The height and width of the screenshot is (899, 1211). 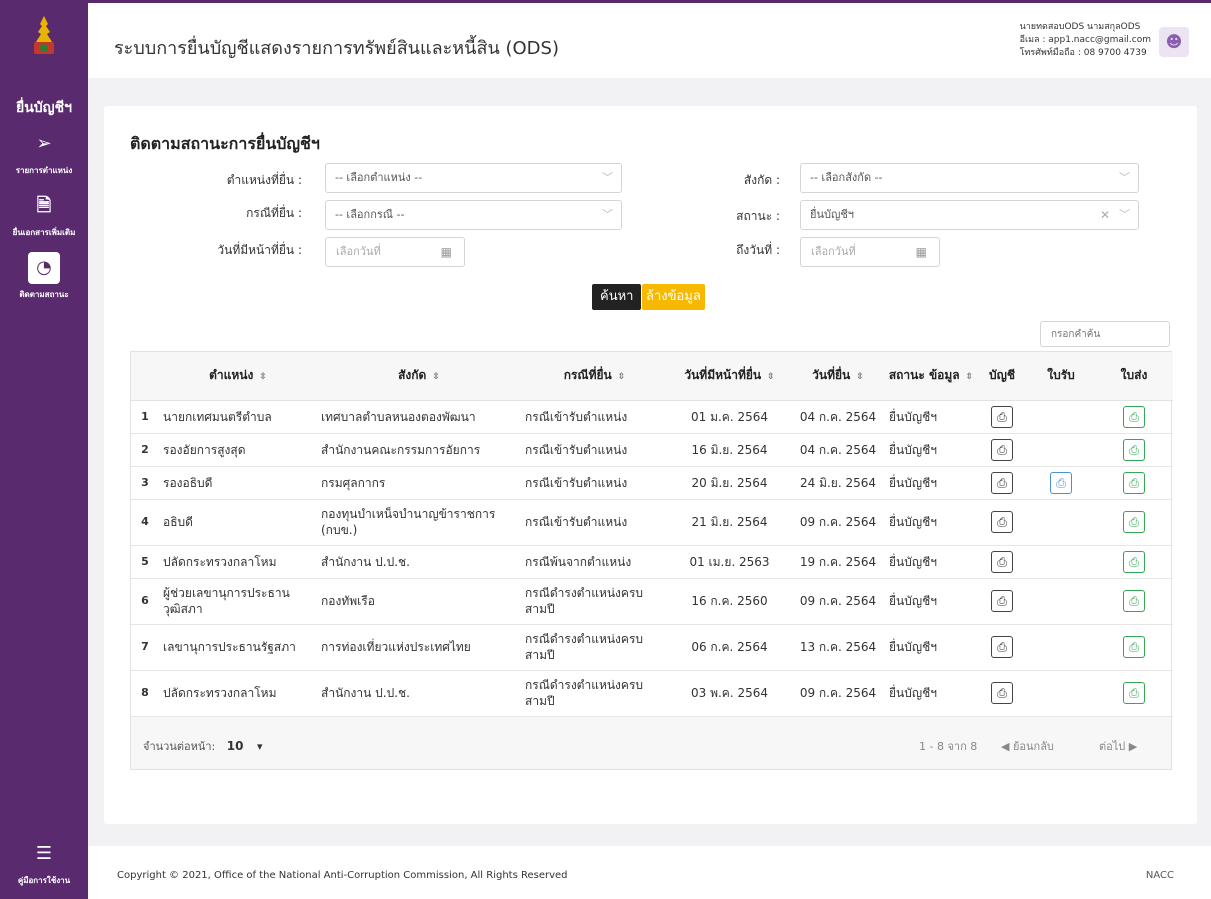 What do you see at coordinates (729, 376) in the screenshot?
I see `col-header-due-date: วันที่มีหน้าที่ยื่น ⇳` at bounding box center [729, 376].